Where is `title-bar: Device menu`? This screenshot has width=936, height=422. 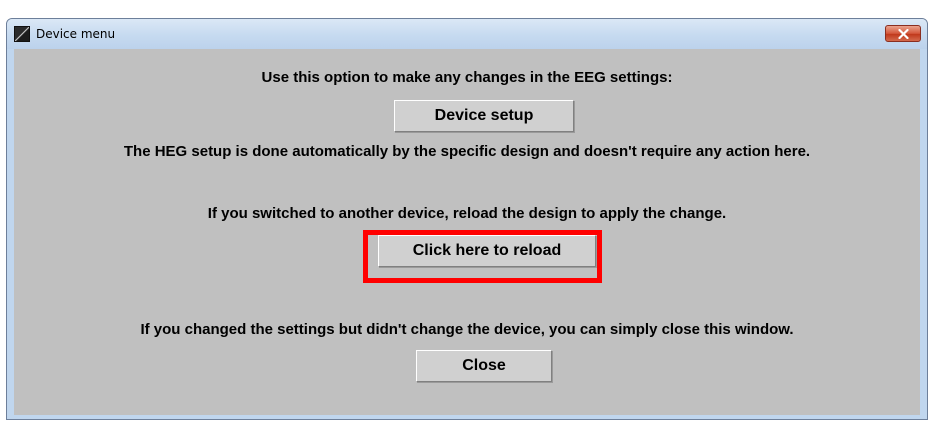
title-bar: Device menu is located at coordinates (467, 34).